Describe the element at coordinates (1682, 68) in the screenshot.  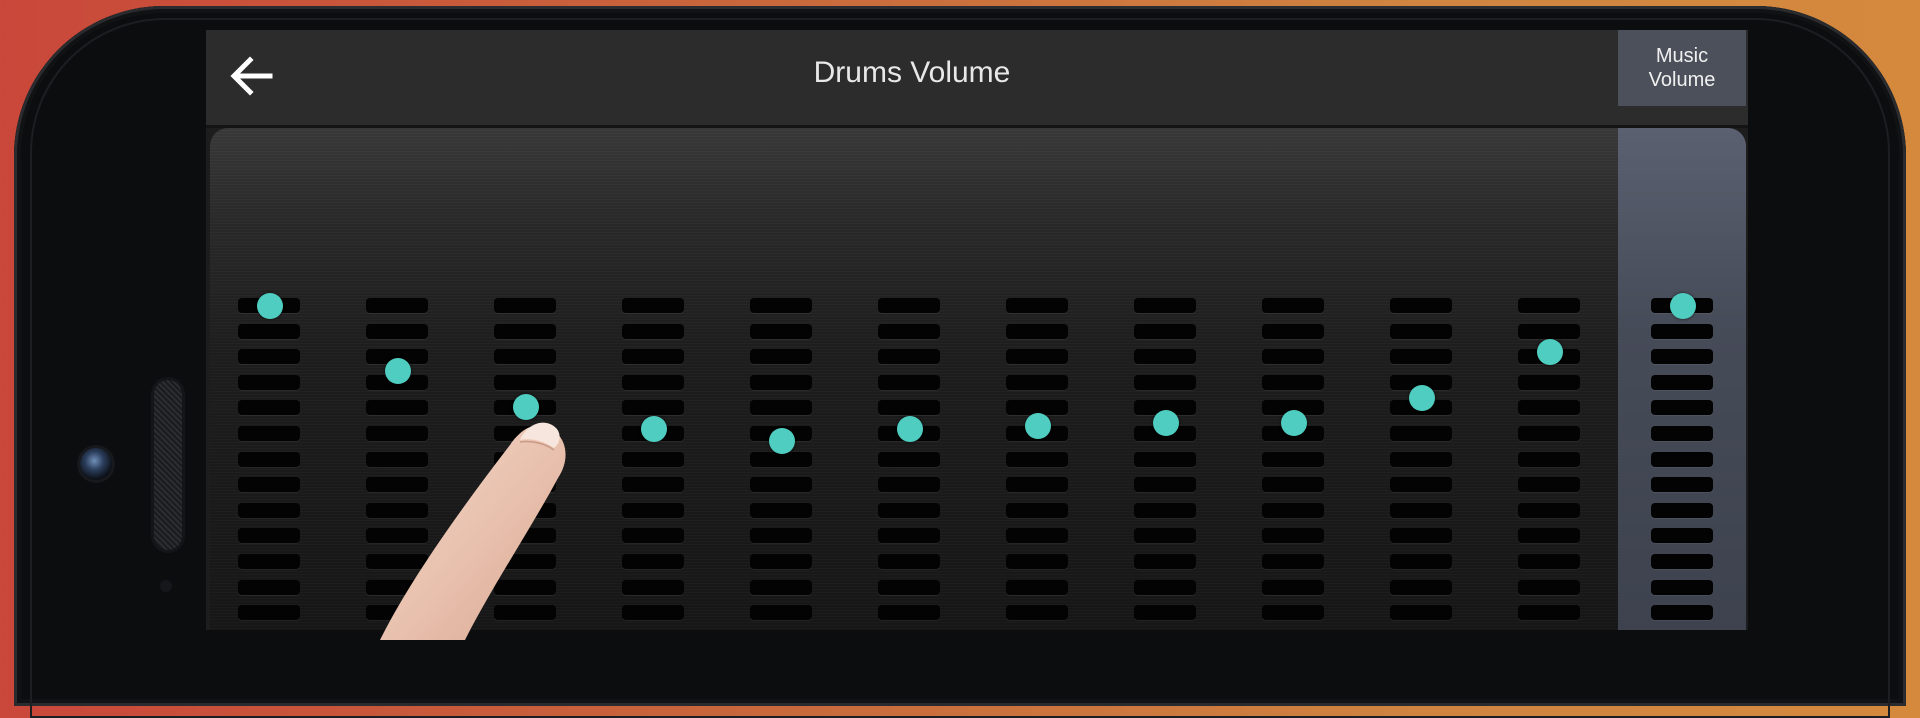
I see `music-volume-tab: Music Volume` at that location.